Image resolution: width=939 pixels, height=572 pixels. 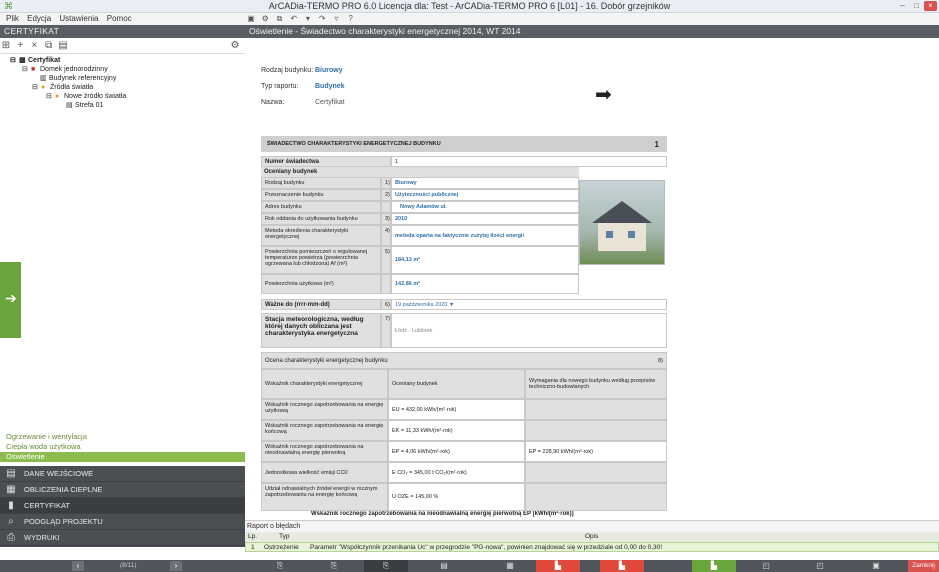 I want to click on nazwa-label: Nazwa:, so click(x=273, y=102).